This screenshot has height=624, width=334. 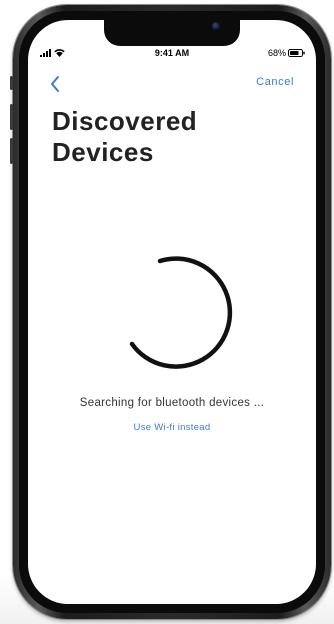 What do you see at coordinates (11, 151) in the screenshot?
I see `volume-down-button` at bounding box center [11, 151].